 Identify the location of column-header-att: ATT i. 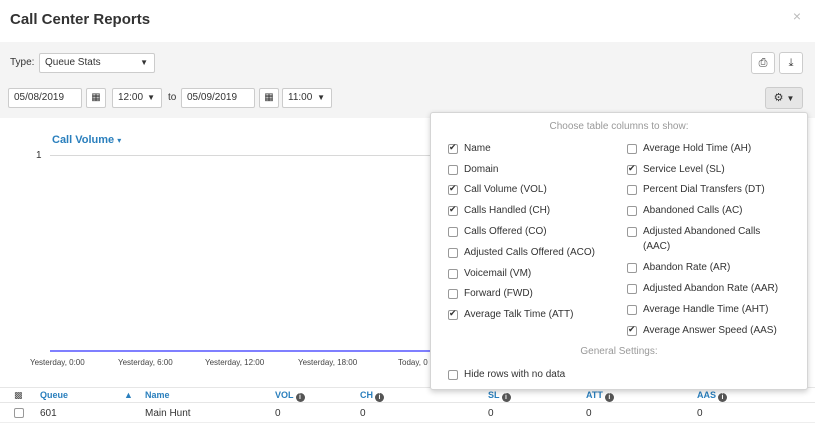
(600, 396).